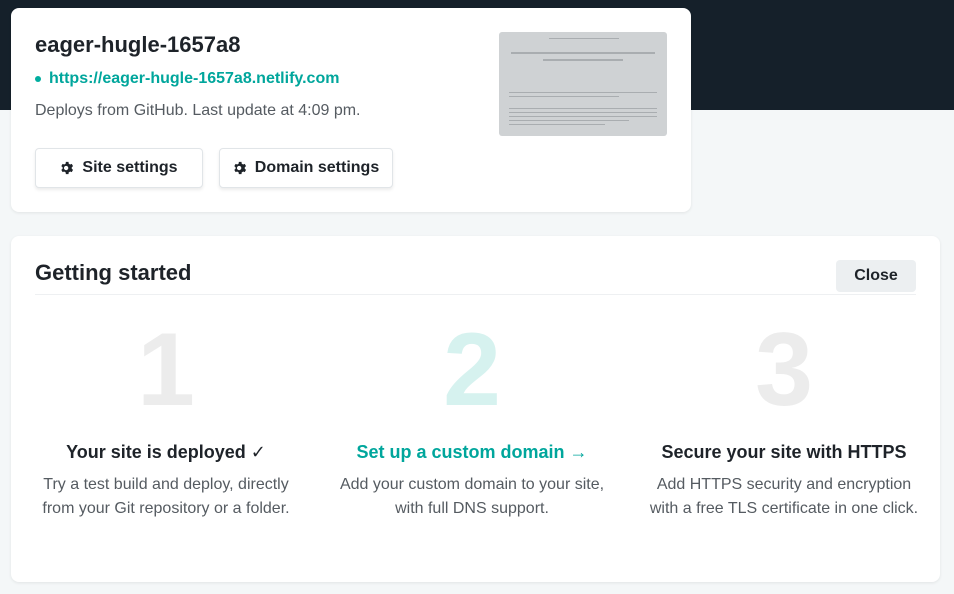 The height and width of the screenshot is (594, 954). Describe the element at coordinates (38, 79) in the screenshot. I see `status-dot-icon` at that location.